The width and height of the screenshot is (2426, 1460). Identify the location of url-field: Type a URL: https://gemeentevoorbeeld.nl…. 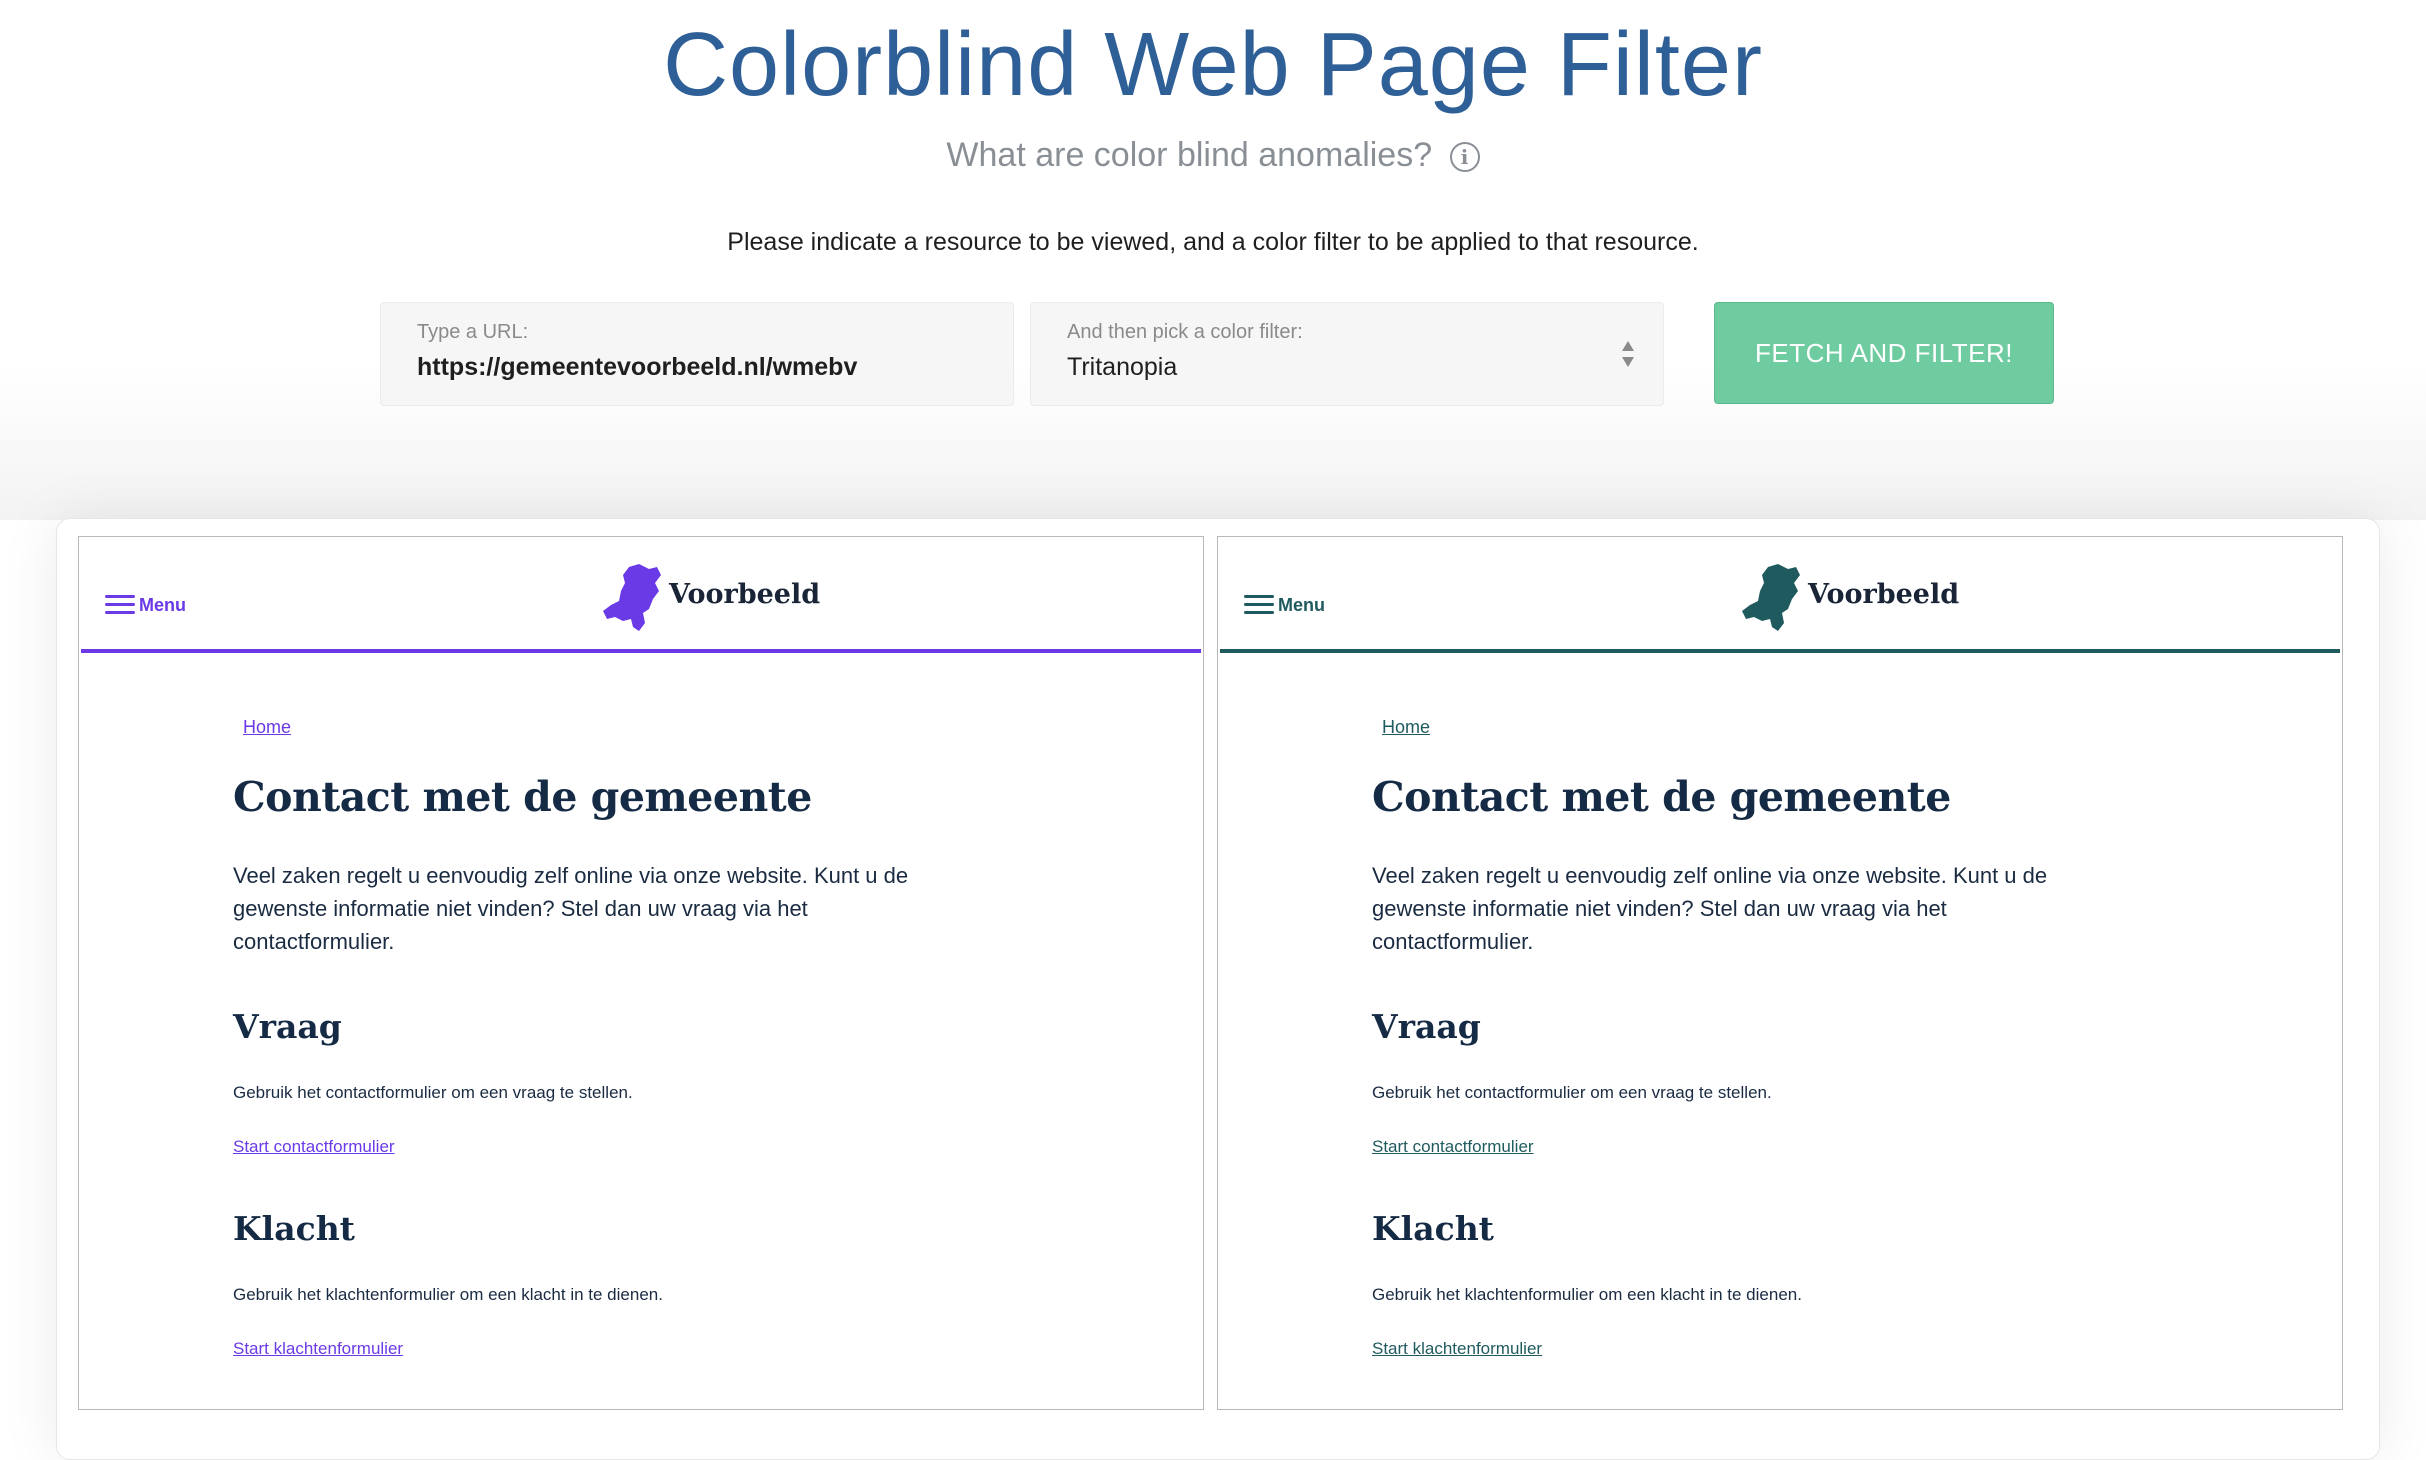
(697, 354).